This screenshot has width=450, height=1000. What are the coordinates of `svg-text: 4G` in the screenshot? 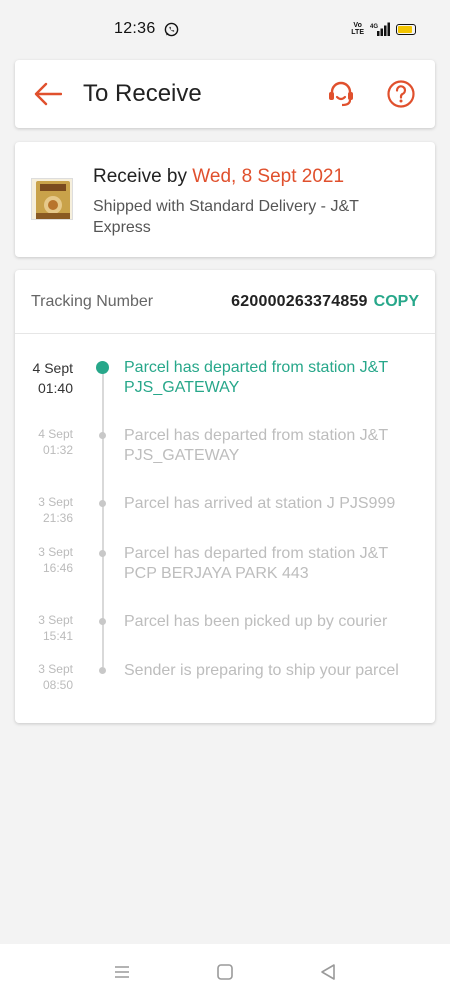 It's located at (374, 27).